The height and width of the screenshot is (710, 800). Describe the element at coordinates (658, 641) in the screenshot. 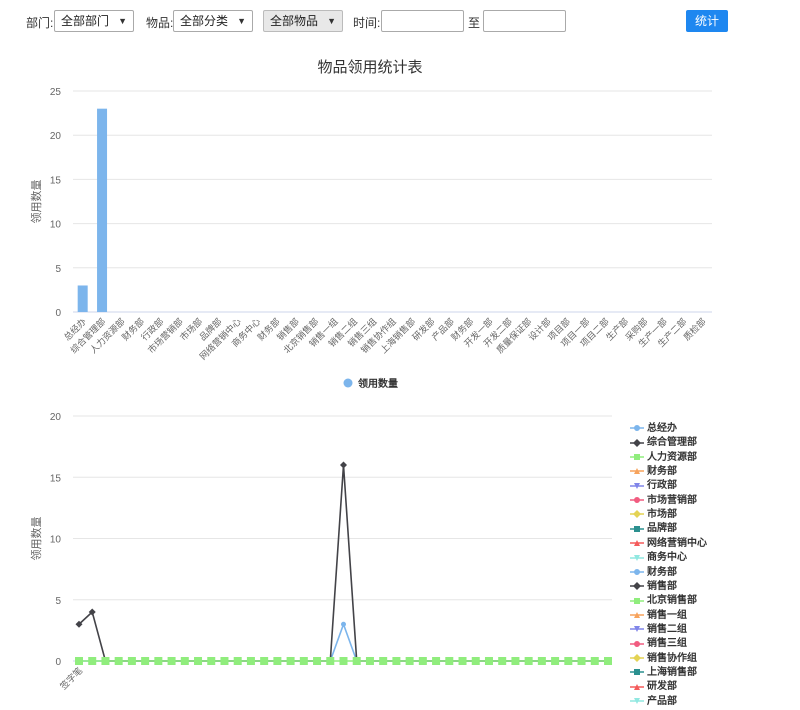

I see `legend-item: 销售三组` at that location.